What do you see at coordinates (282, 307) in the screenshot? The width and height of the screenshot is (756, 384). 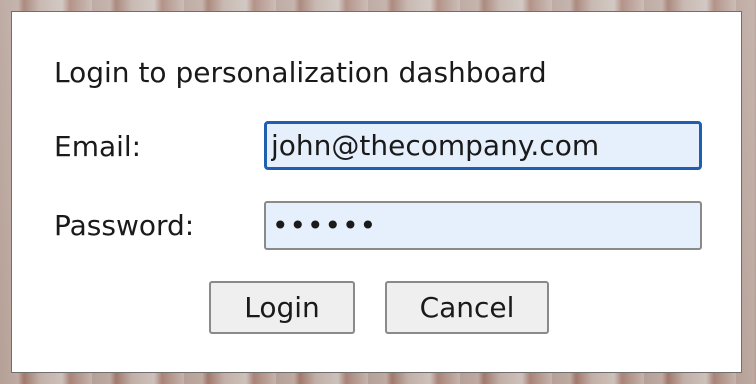 I see `login-button: Login` at bounding box center [282, 307].